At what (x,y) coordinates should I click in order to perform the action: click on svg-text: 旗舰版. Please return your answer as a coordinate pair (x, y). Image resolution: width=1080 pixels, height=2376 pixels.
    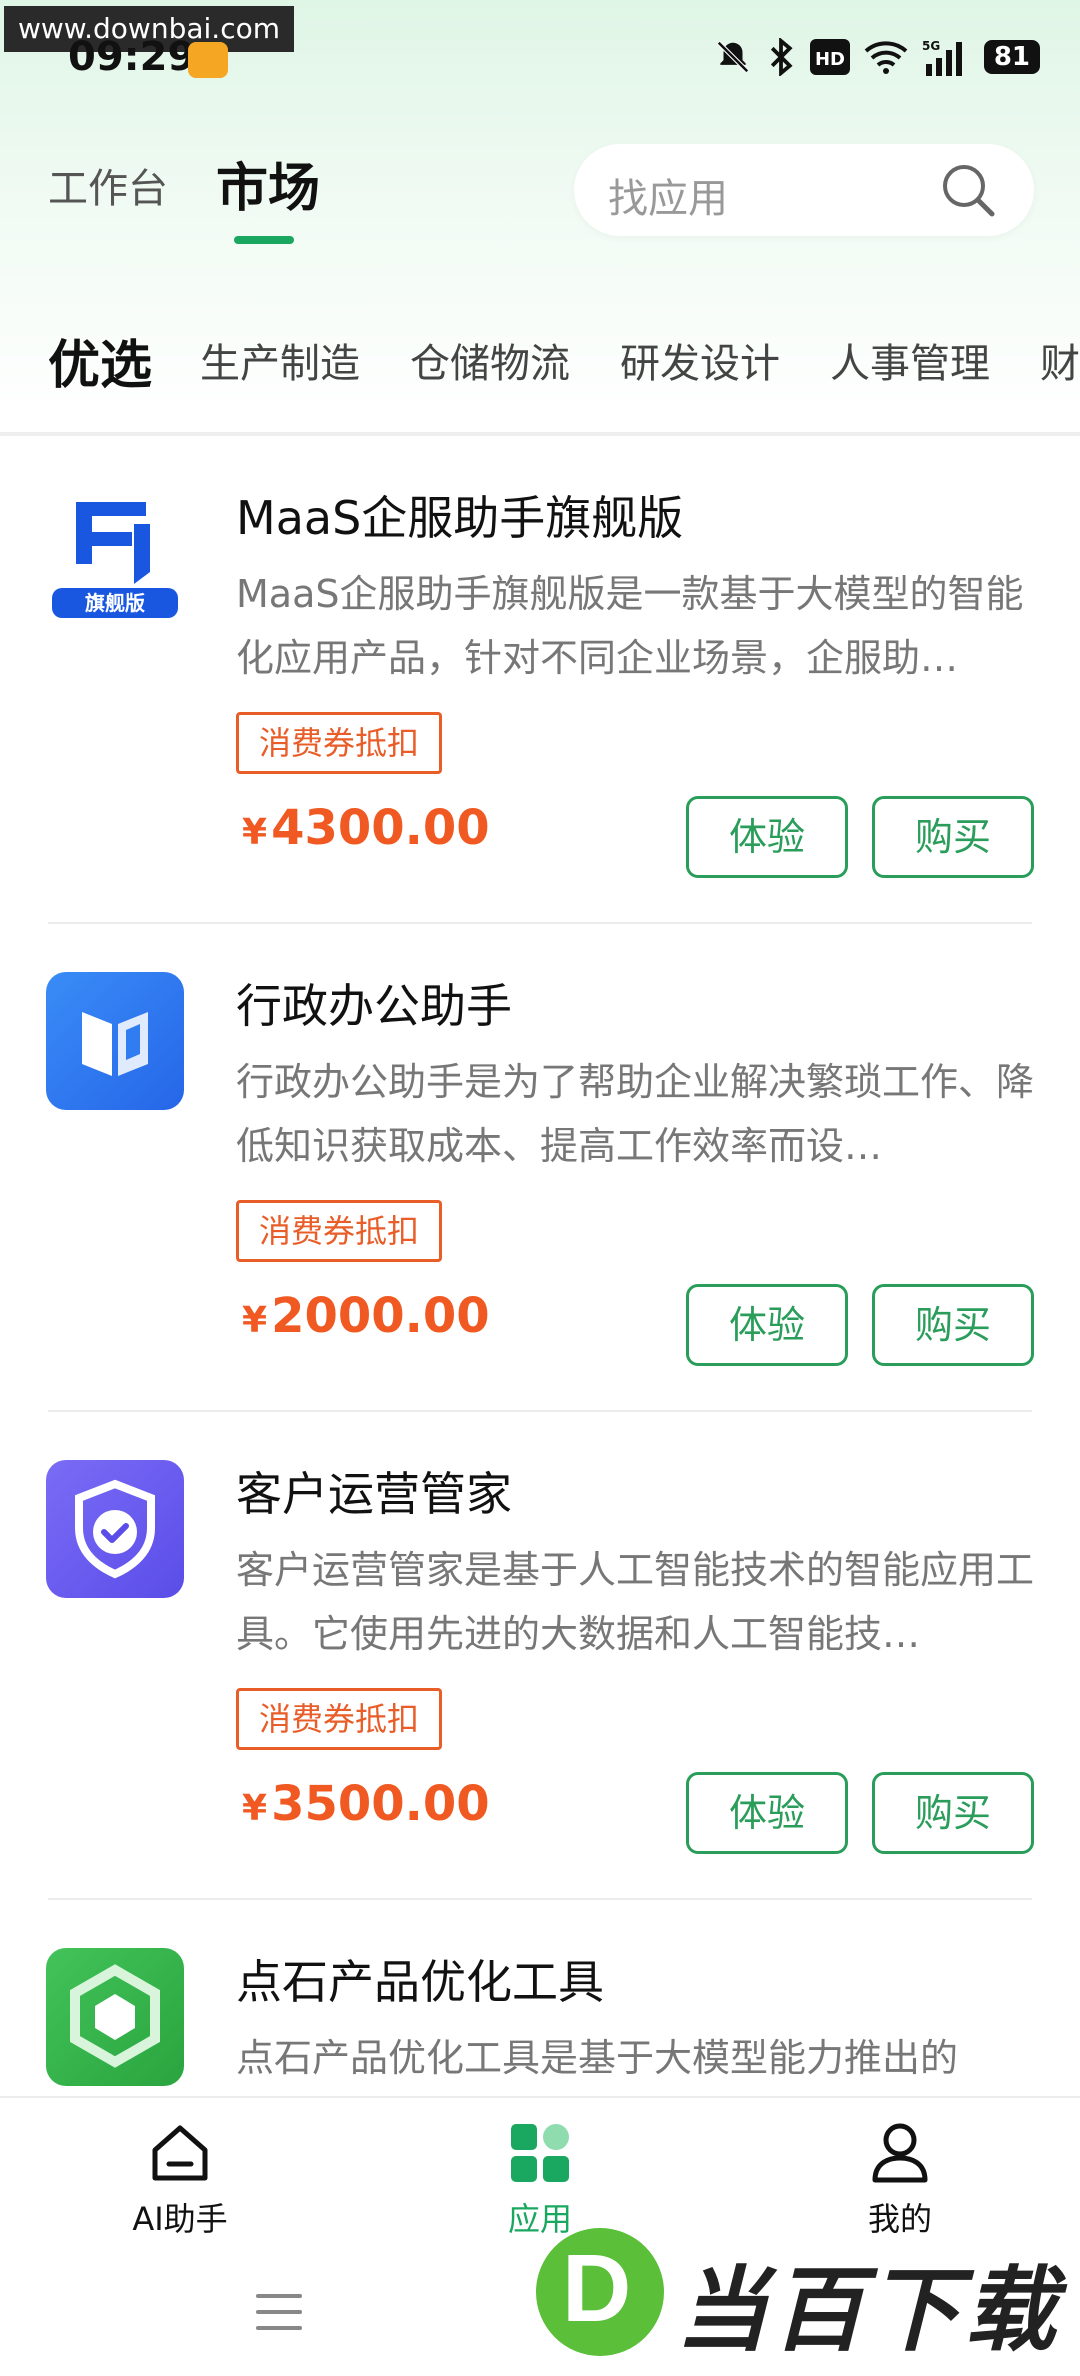
    Looking at the image, I should click on (115, 603).